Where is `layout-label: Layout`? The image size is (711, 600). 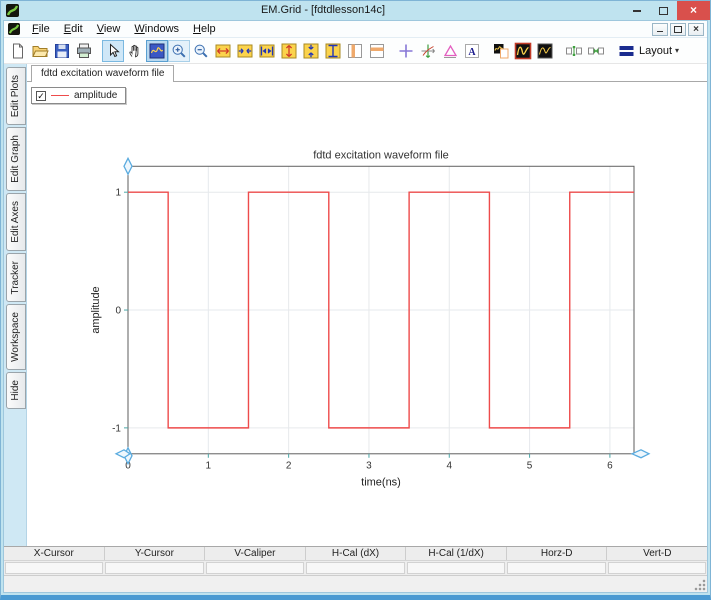 layout-label: Layout is located at coordinates (656, 50).